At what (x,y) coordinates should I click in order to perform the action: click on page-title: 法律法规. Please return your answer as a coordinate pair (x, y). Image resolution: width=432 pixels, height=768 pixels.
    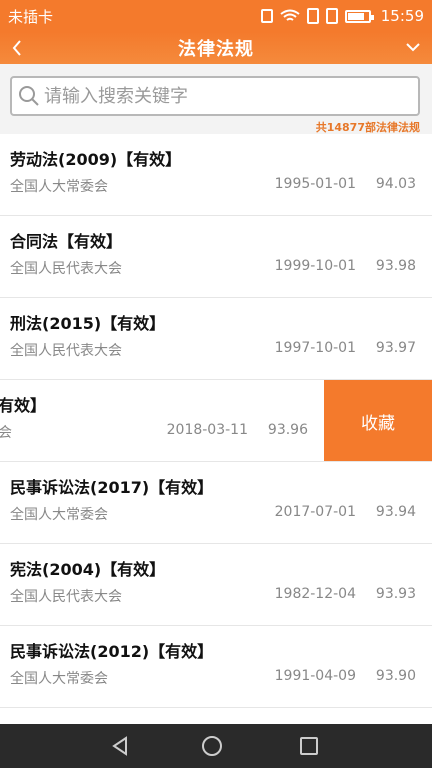
    Looking at the image, I should click on (216, 49).